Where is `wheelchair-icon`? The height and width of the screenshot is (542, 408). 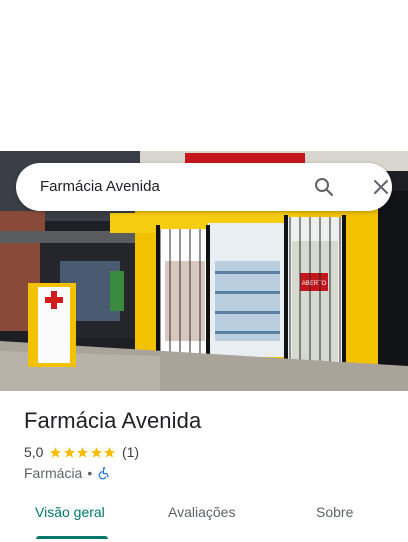 wheelchair-icon is located at coordinates (103, 473).